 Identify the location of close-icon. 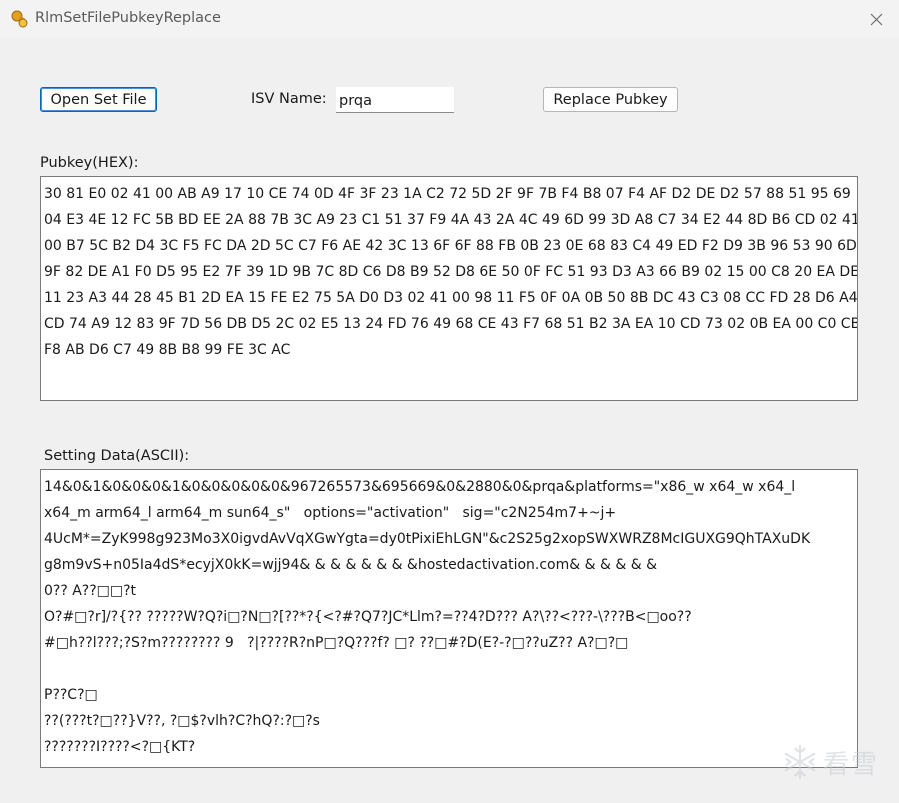
(876, 19).